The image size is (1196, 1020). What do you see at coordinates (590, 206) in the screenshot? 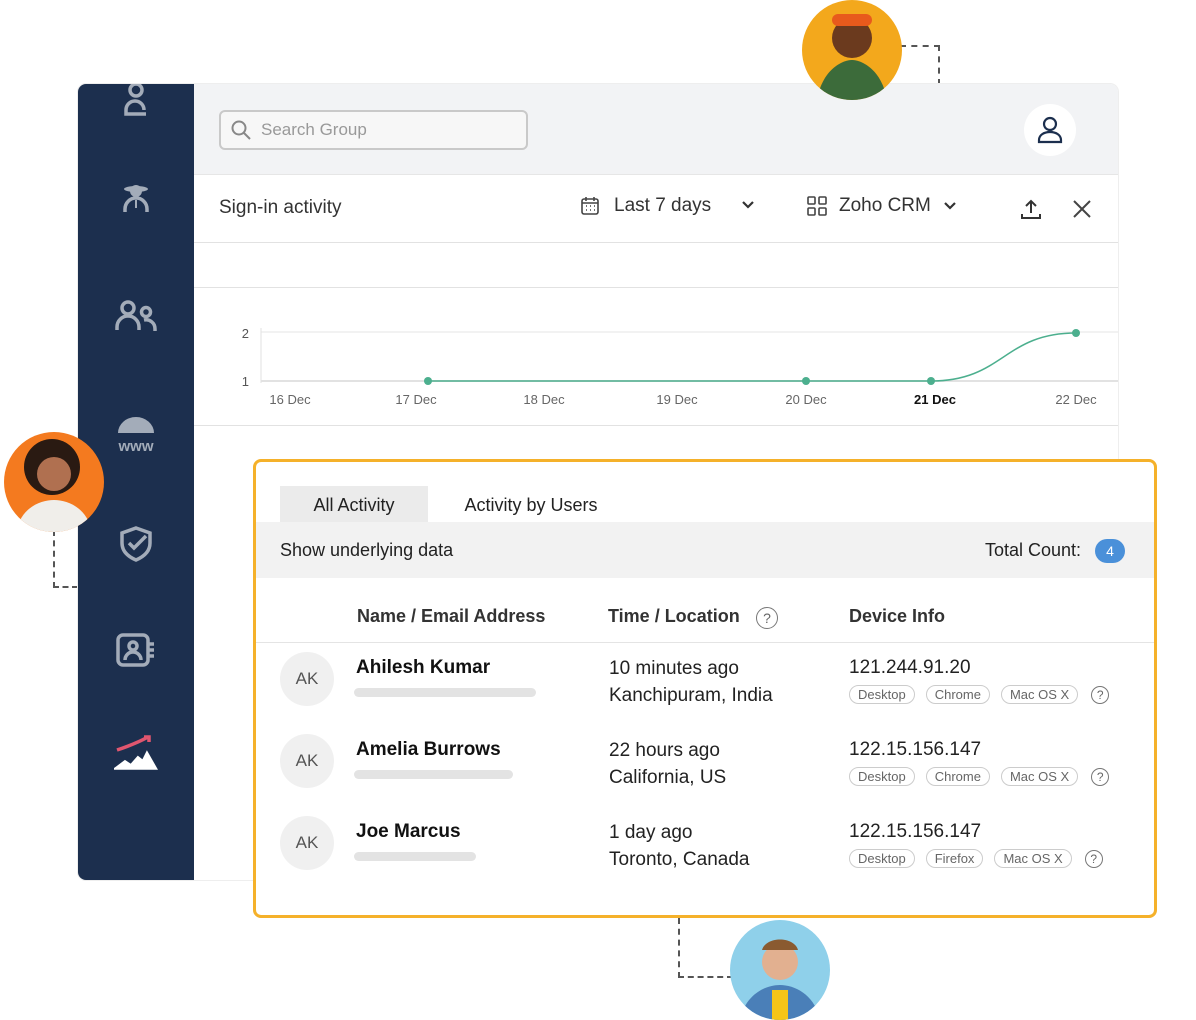
I see `calendar-icon` at bounding box center [590, 206].